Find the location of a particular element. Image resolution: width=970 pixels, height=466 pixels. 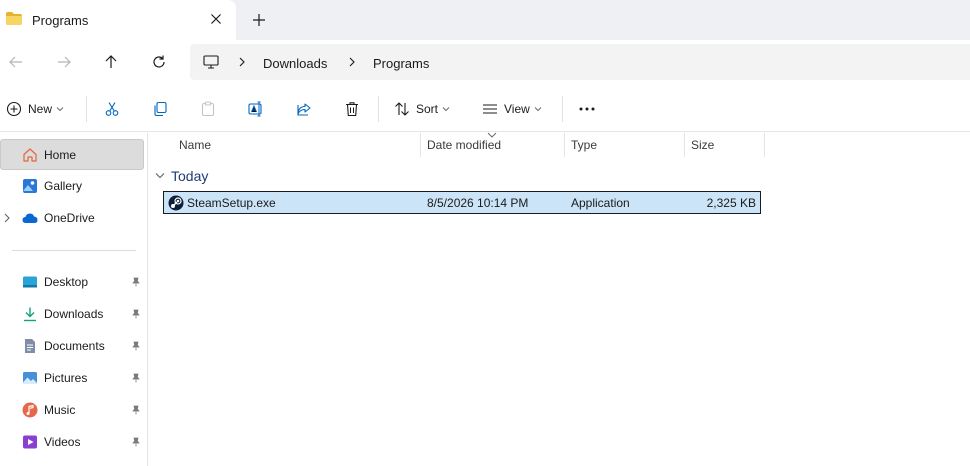

sidebar-item-desktop: Desktop is located at coordinates (73, 282).